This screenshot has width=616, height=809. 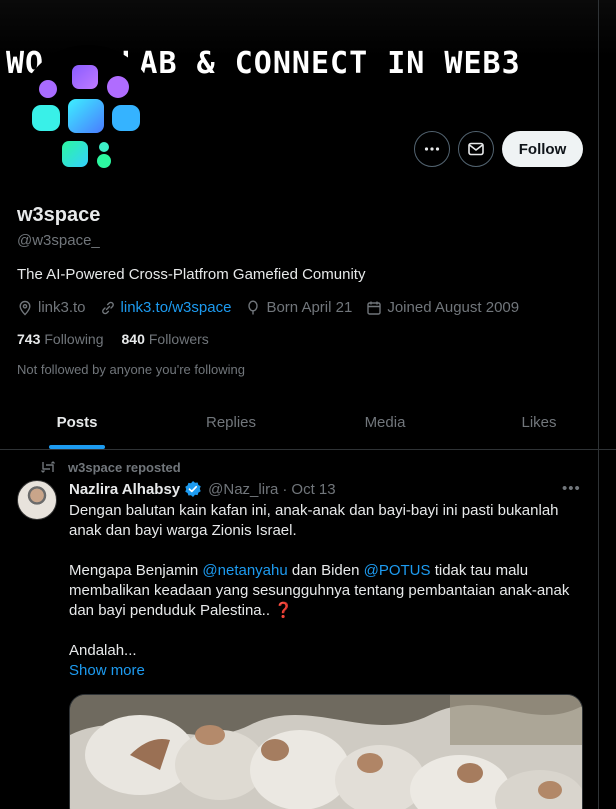 I want to click on tab-likes: Likes, so click(x=539, y=422).